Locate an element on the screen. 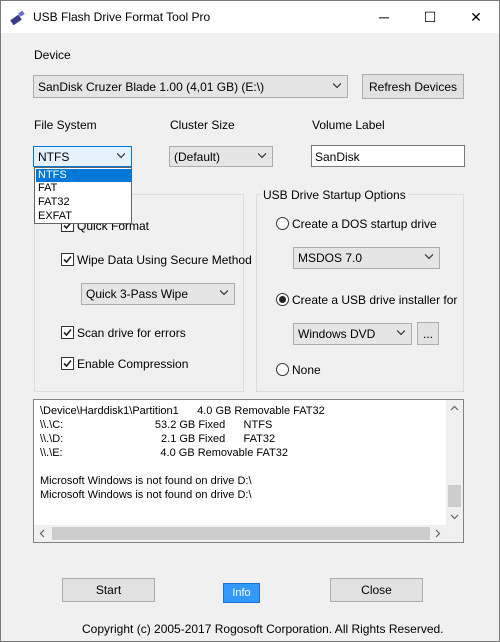  file-system-label: File System is located at coordinates (65, 125).